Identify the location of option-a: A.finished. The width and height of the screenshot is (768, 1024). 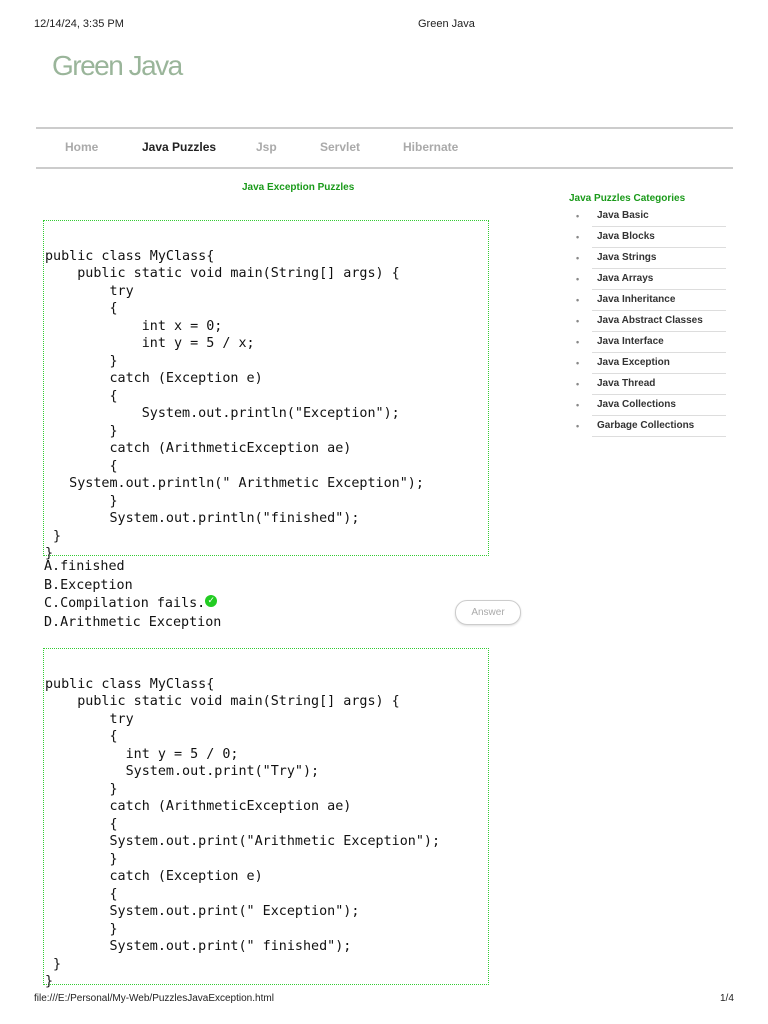
(84, 566).